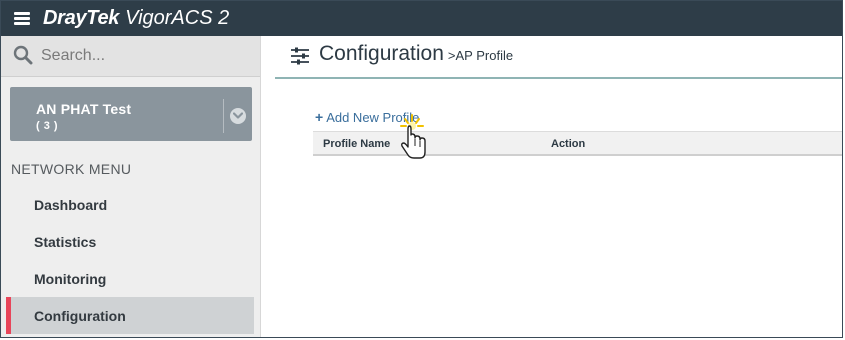  I want to click on network-group-selector: AN PHAT Test ( 3 ), so click(131, 114).